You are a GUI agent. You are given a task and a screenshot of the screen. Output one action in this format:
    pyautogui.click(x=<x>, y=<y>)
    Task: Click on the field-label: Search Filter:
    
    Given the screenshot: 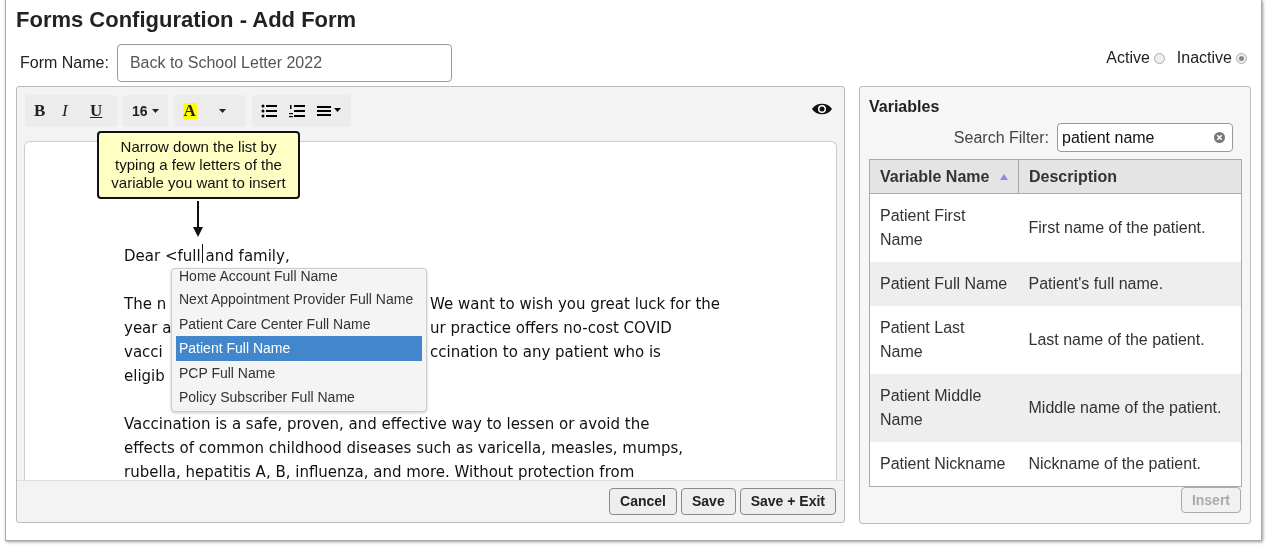 What is the action you would take?
    pyautogui.click(x=1001, y=137)
    